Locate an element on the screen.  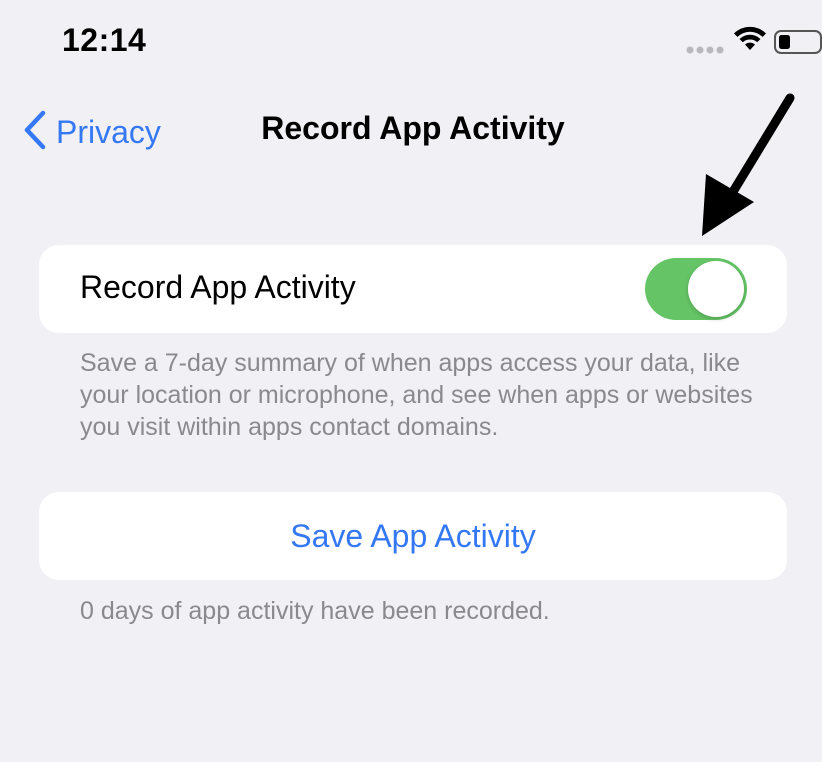
status-time: 12:14 is located at coordinates (104, 40).